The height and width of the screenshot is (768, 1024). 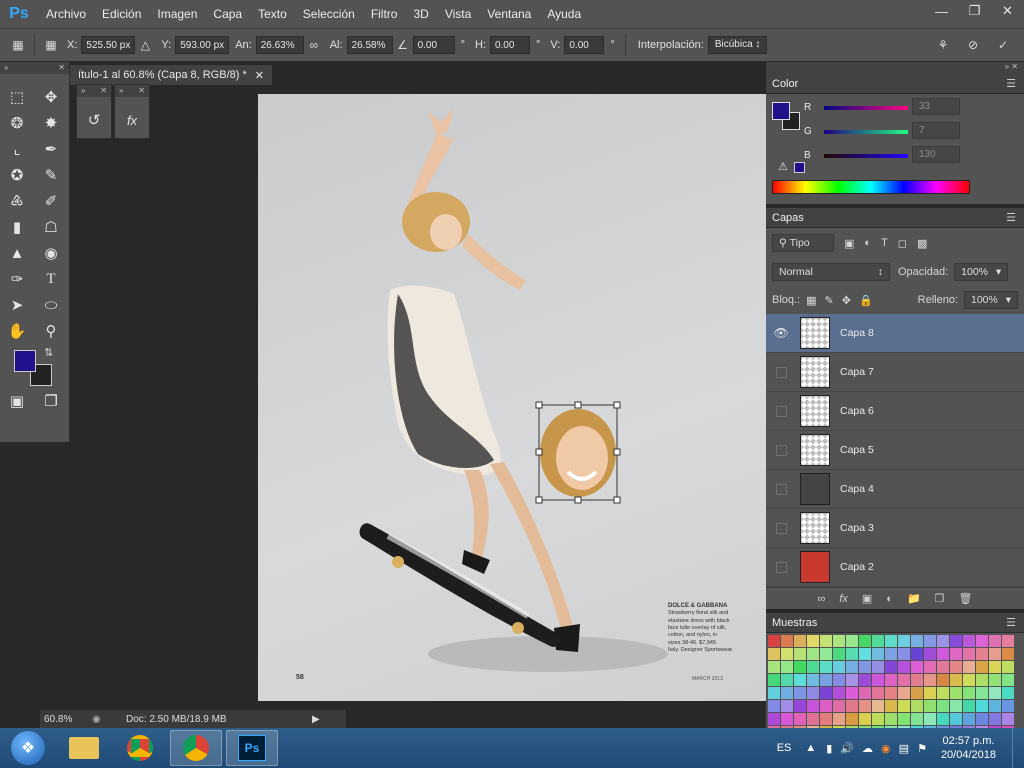 What do you see at coordinates (1011, 622) in the screenshot?
I see `panel-menu-icon: ☰` at bounding box center [1011, 622].